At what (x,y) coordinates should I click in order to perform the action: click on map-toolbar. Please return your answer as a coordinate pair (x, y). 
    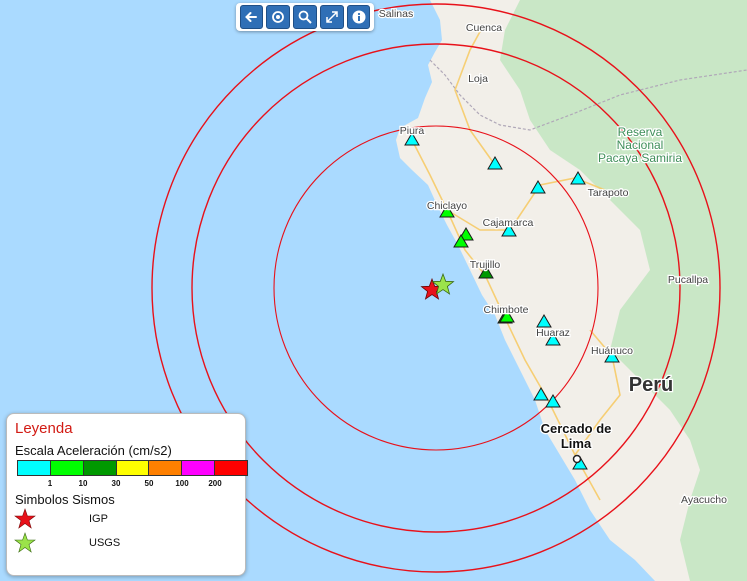
    Looking at the image, I should click on (305, 17).